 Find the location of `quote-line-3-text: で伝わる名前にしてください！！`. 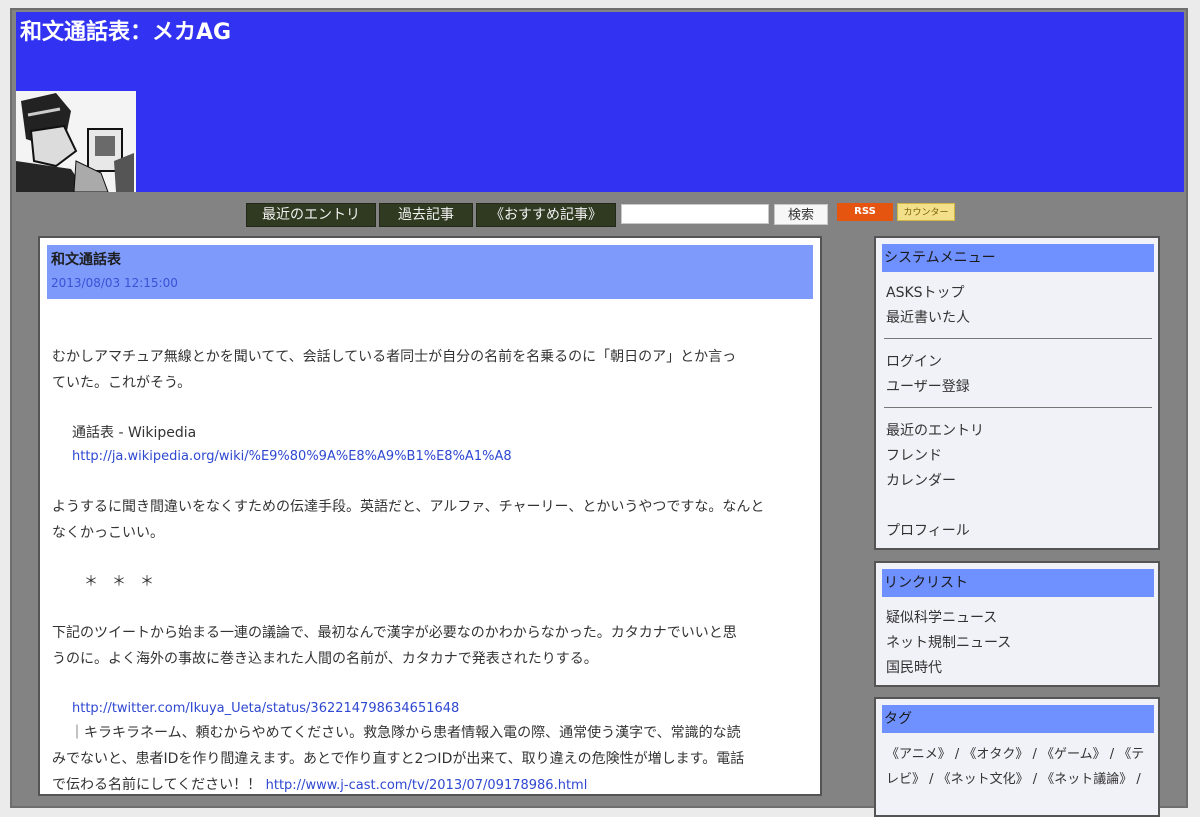

quote-line-3-text: で伝わる名前にしてください！！ is located at coordinates (157, 785).